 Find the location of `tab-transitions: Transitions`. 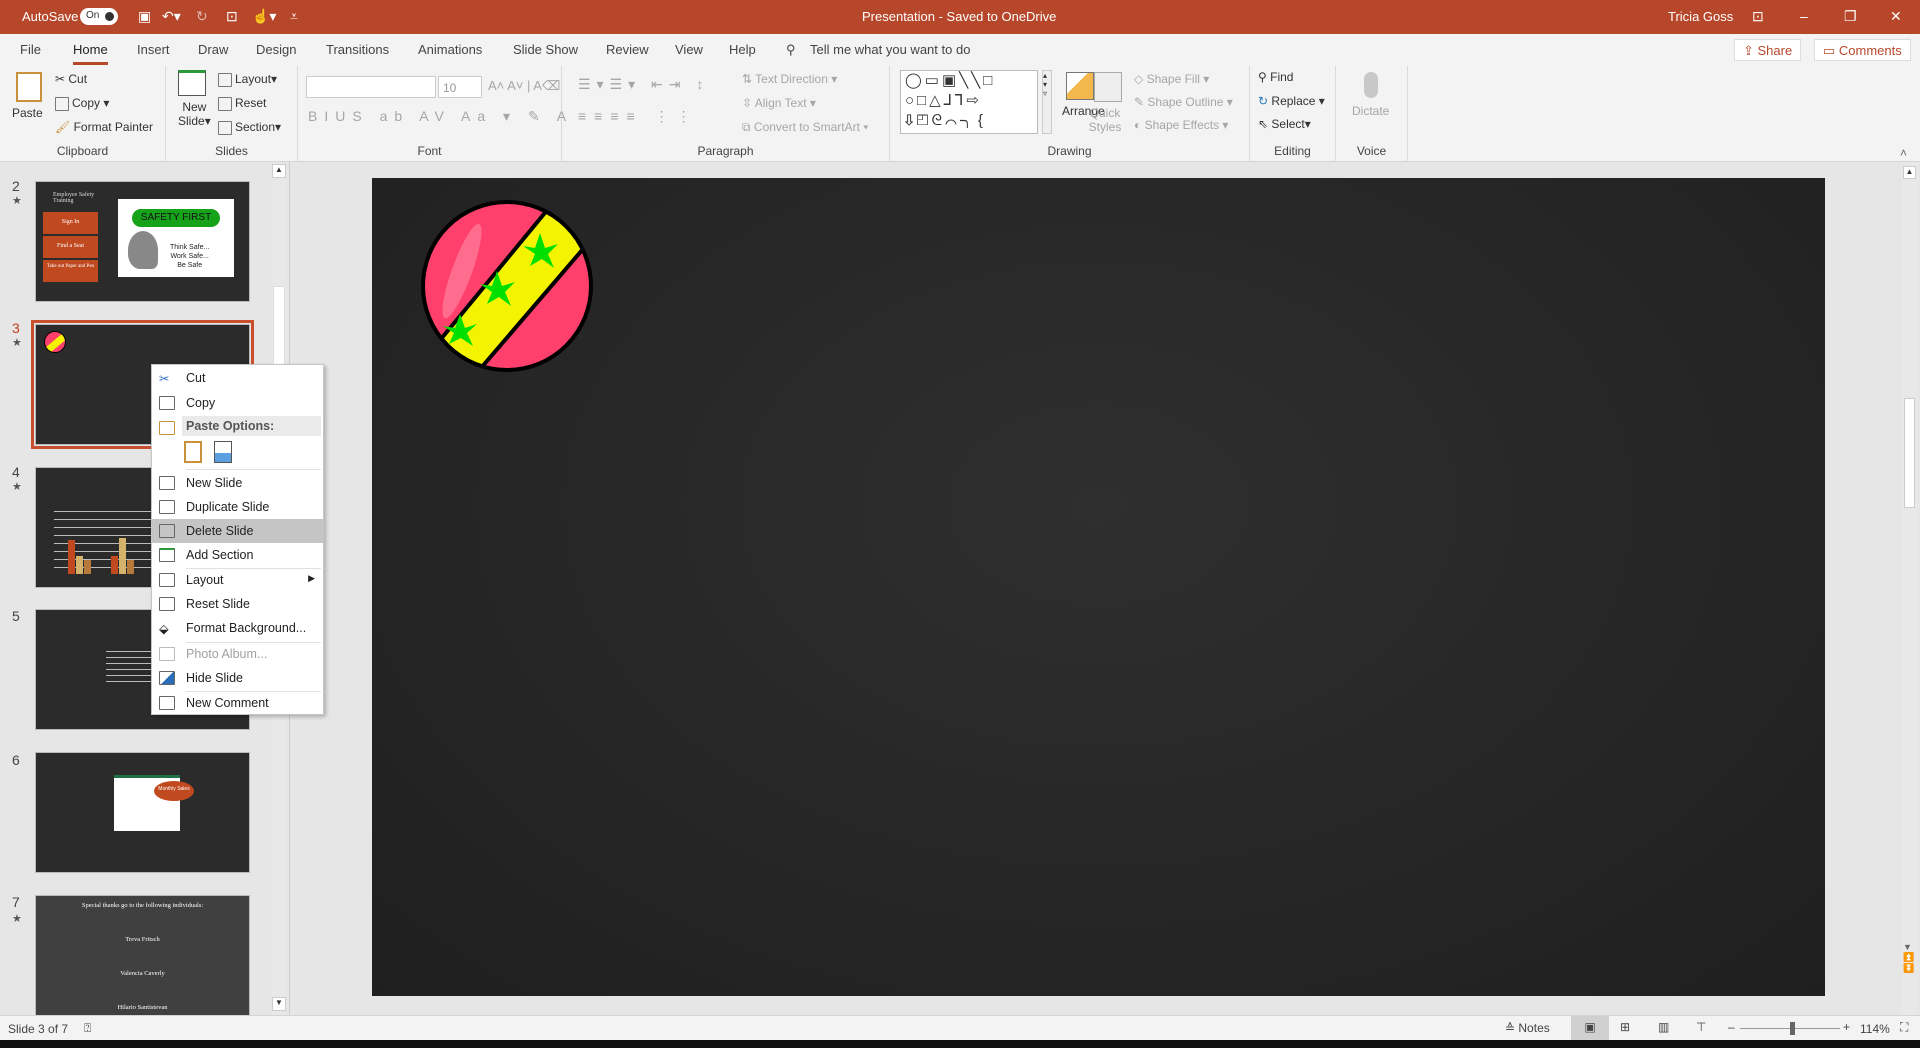

tab-transitions: Transitions is located at coordinates (357, 49).